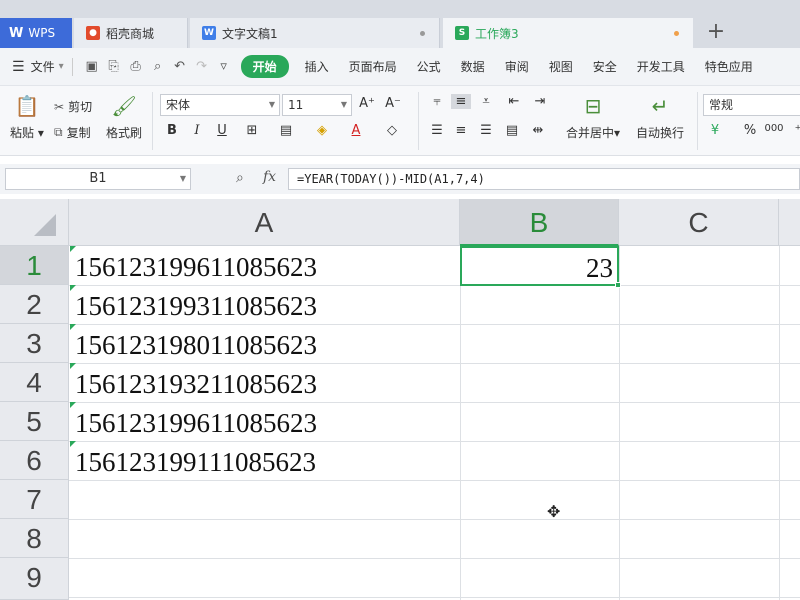 The height and width of the screenshot is (600, 800). I want to click on row-header-1: 1, so click(34, 265).